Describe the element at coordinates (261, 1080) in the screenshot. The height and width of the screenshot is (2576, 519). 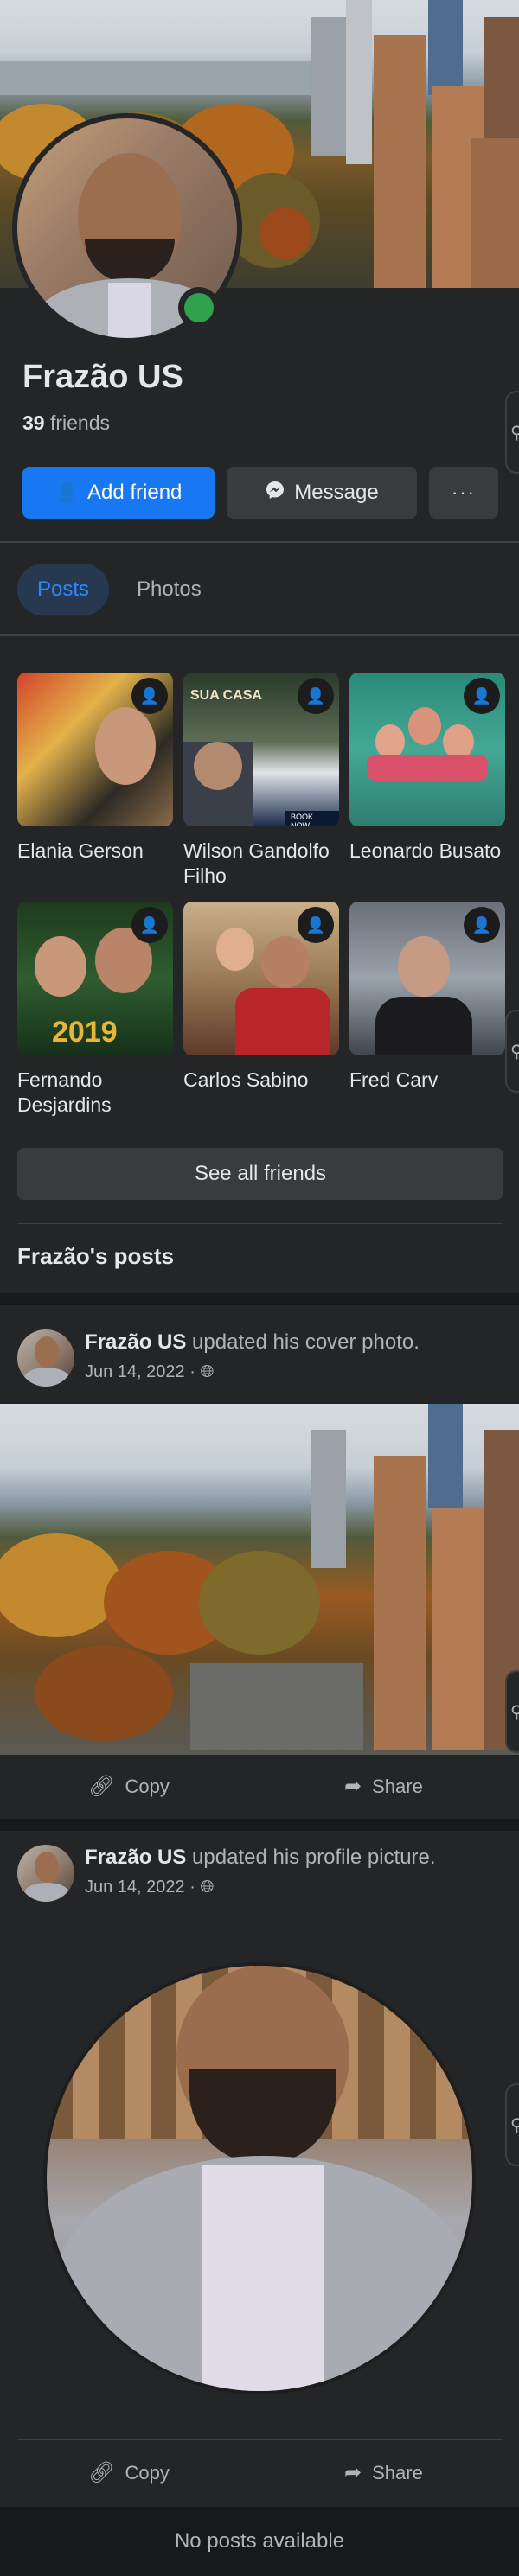
I see `friend-name: Carlos Sabino` at that location.